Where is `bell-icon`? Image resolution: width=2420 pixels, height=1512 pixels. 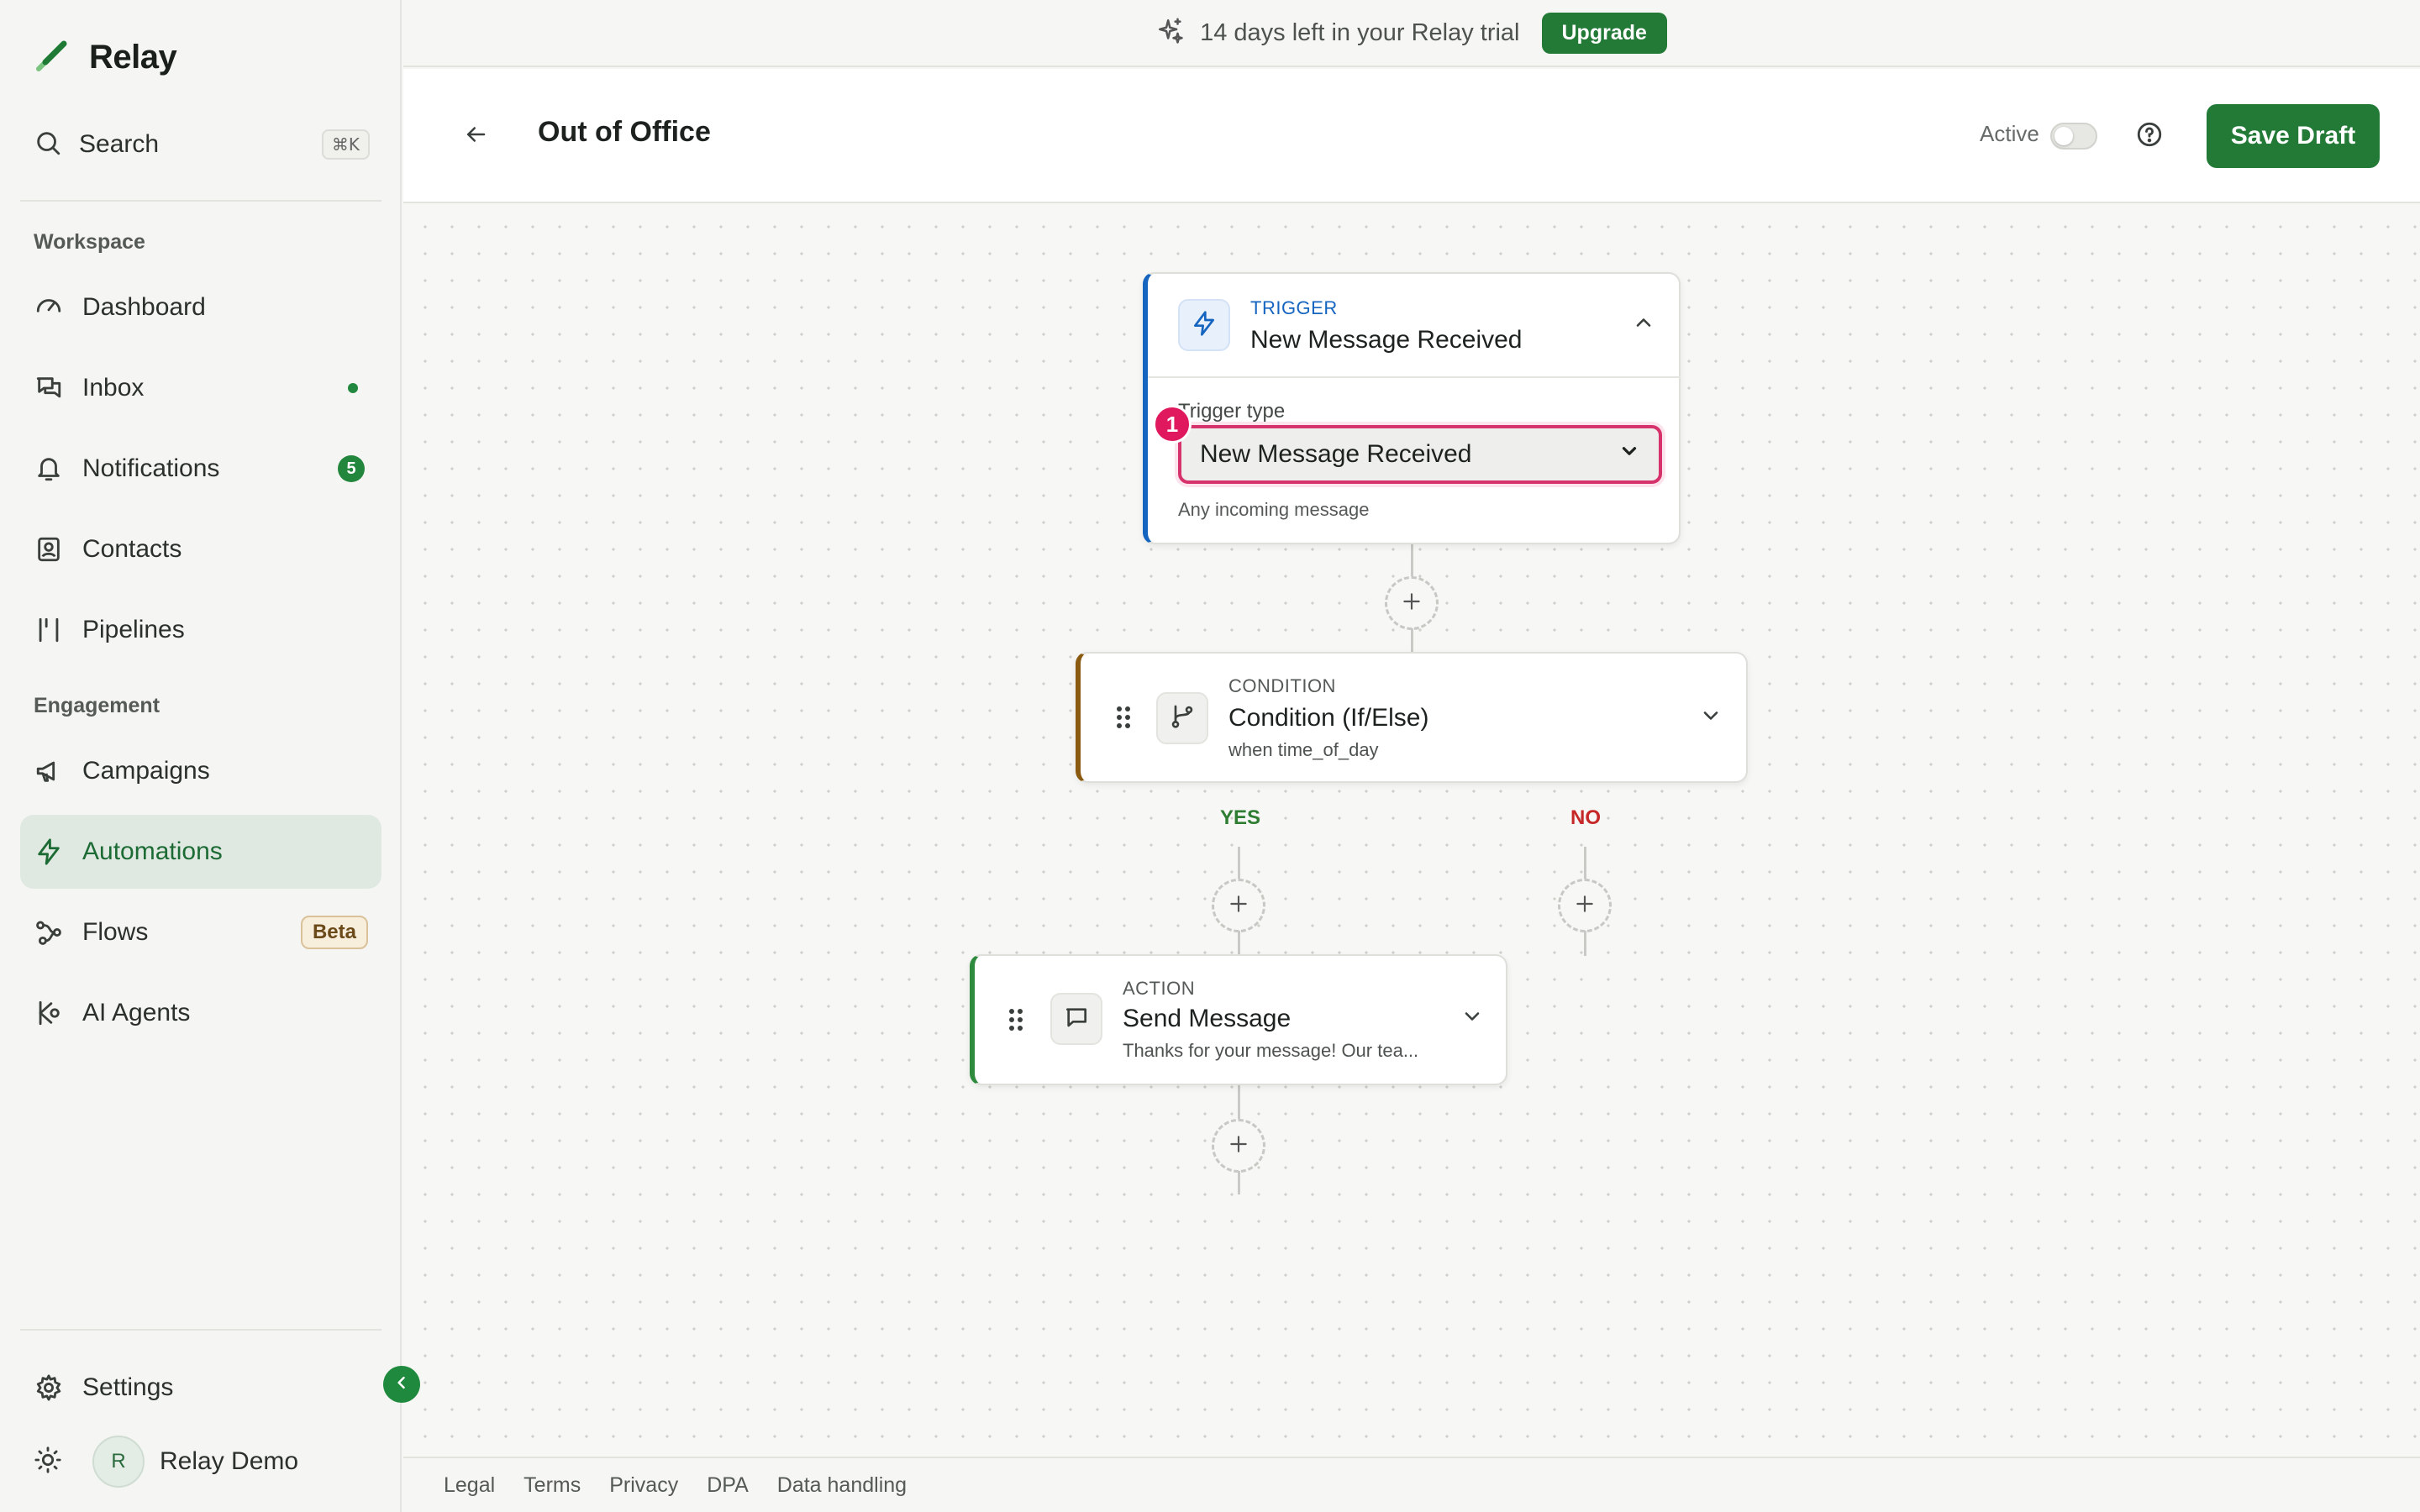
bell-icon is located at coordinates (49, 469).